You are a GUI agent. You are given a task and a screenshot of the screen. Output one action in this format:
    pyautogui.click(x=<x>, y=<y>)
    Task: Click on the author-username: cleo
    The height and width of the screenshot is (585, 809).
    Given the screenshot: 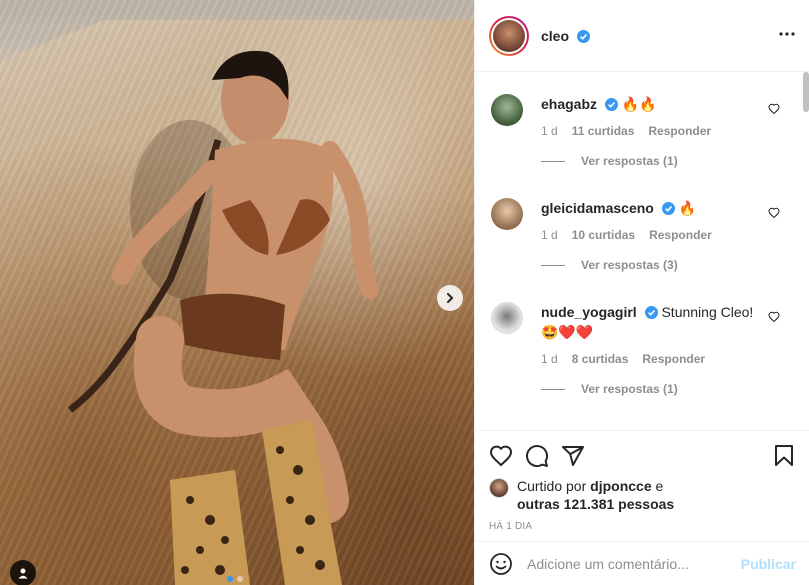 What is the action you would take?
    pyautogui.click(x=565, y=36)
    